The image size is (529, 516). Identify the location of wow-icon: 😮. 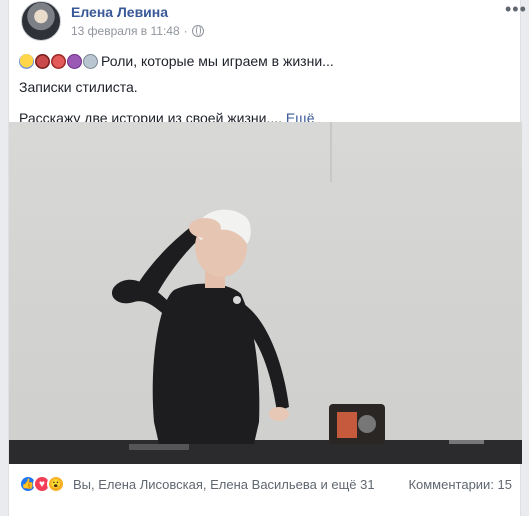
(56, 484).